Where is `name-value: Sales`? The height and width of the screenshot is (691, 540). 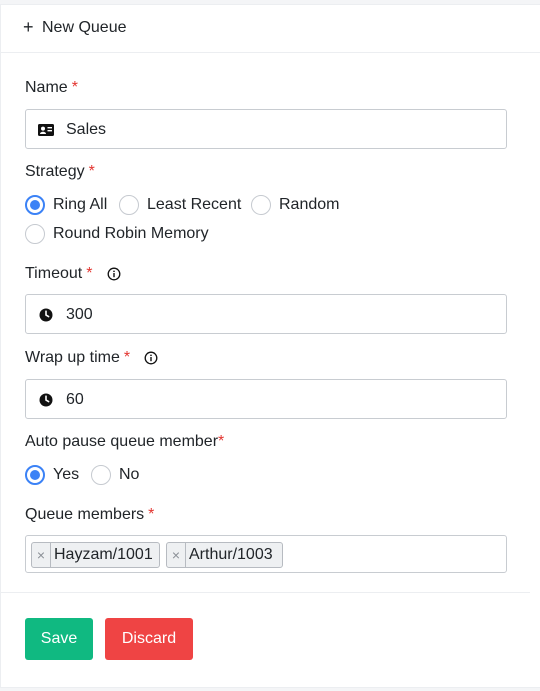 name-value: Sales is located at coordinates (86, 129).